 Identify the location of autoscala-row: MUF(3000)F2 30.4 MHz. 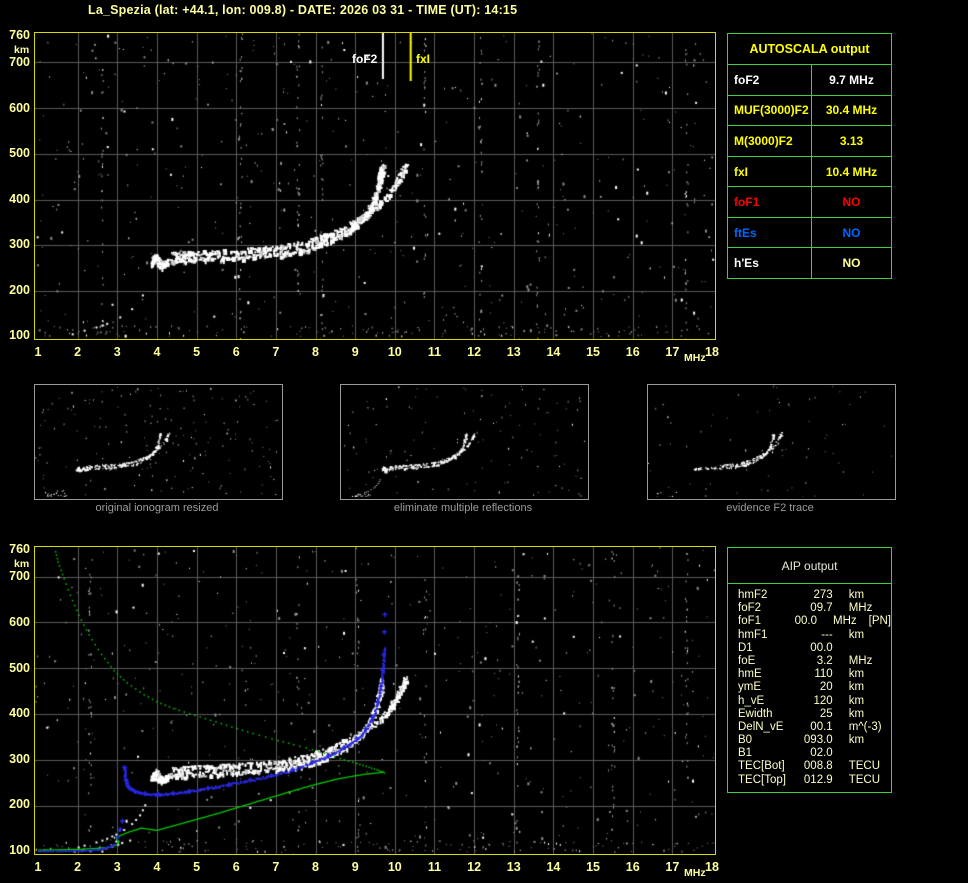
(809, 110).